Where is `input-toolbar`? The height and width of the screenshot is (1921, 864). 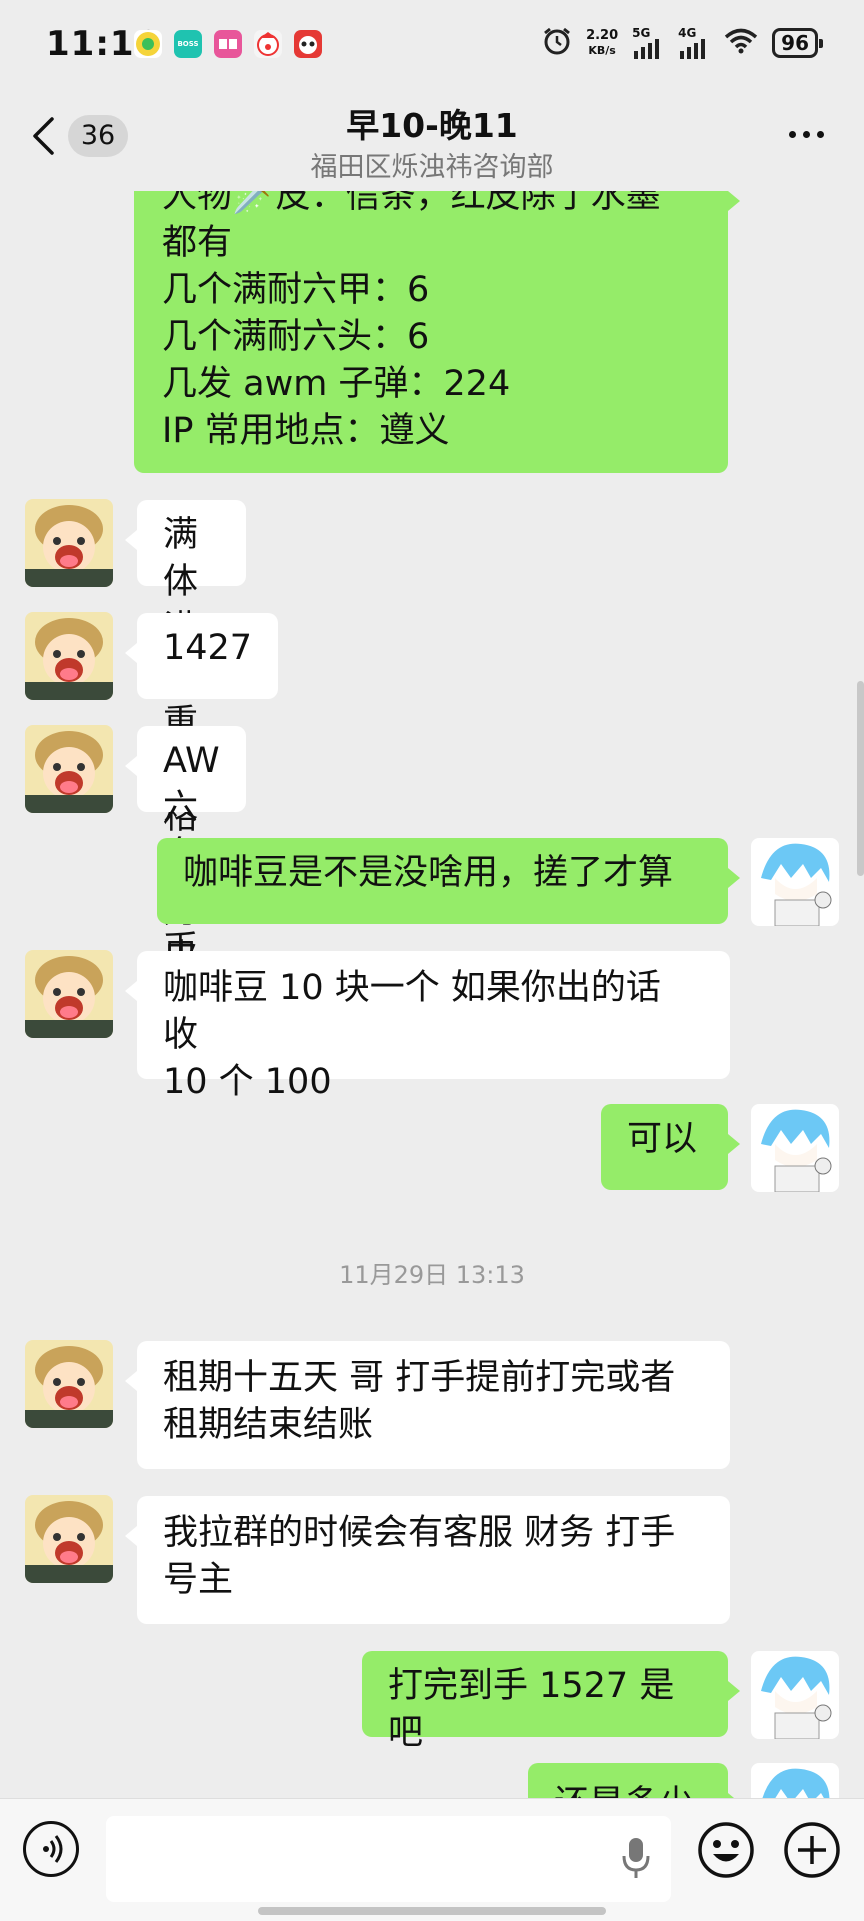 input-toolbar is located at coordinates (432, 1859).